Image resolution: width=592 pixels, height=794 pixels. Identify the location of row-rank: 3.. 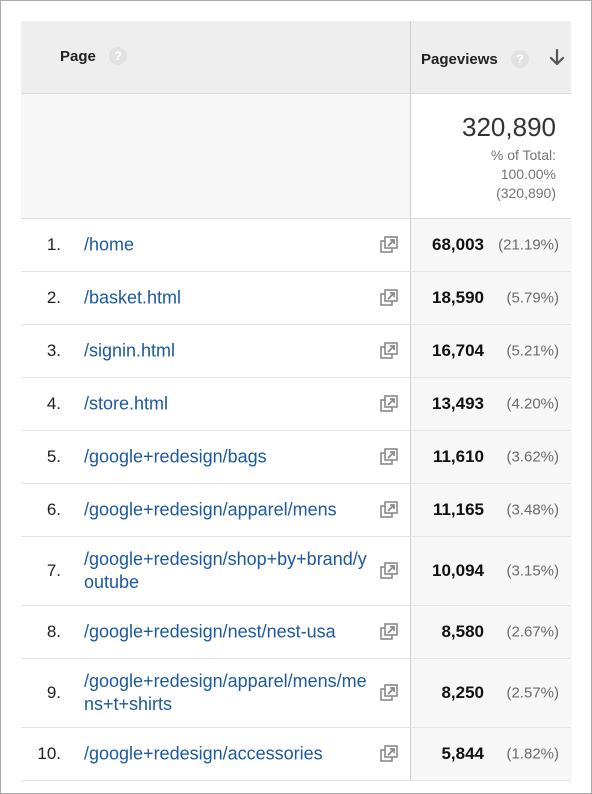
(53, 350).